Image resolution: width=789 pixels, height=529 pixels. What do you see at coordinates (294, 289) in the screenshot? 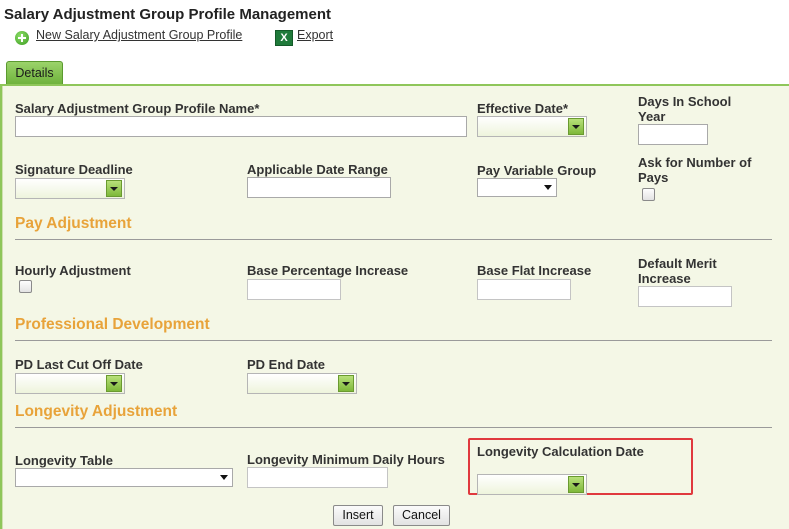
I see `base-percentage-increase-input` at bounding box center [294, 289].